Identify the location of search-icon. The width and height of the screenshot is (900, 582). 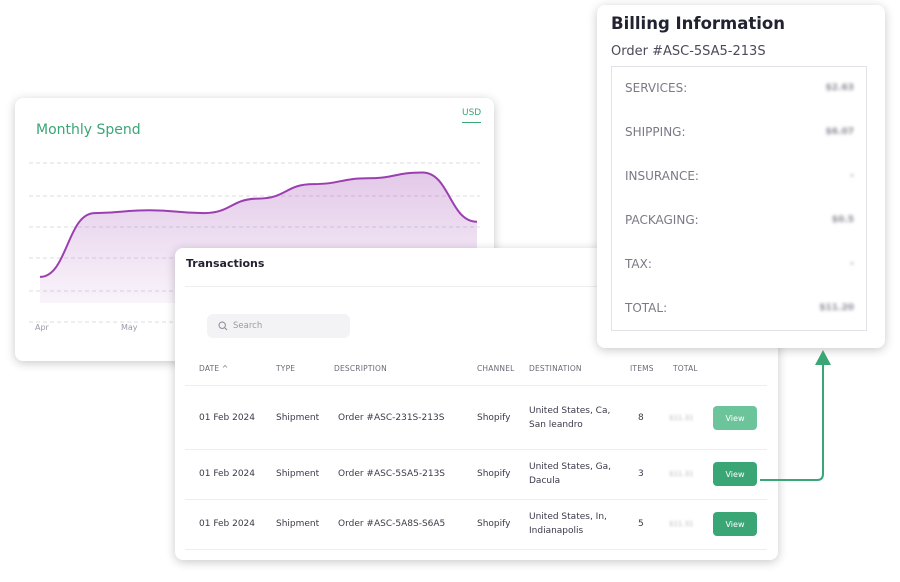
(223, 326).